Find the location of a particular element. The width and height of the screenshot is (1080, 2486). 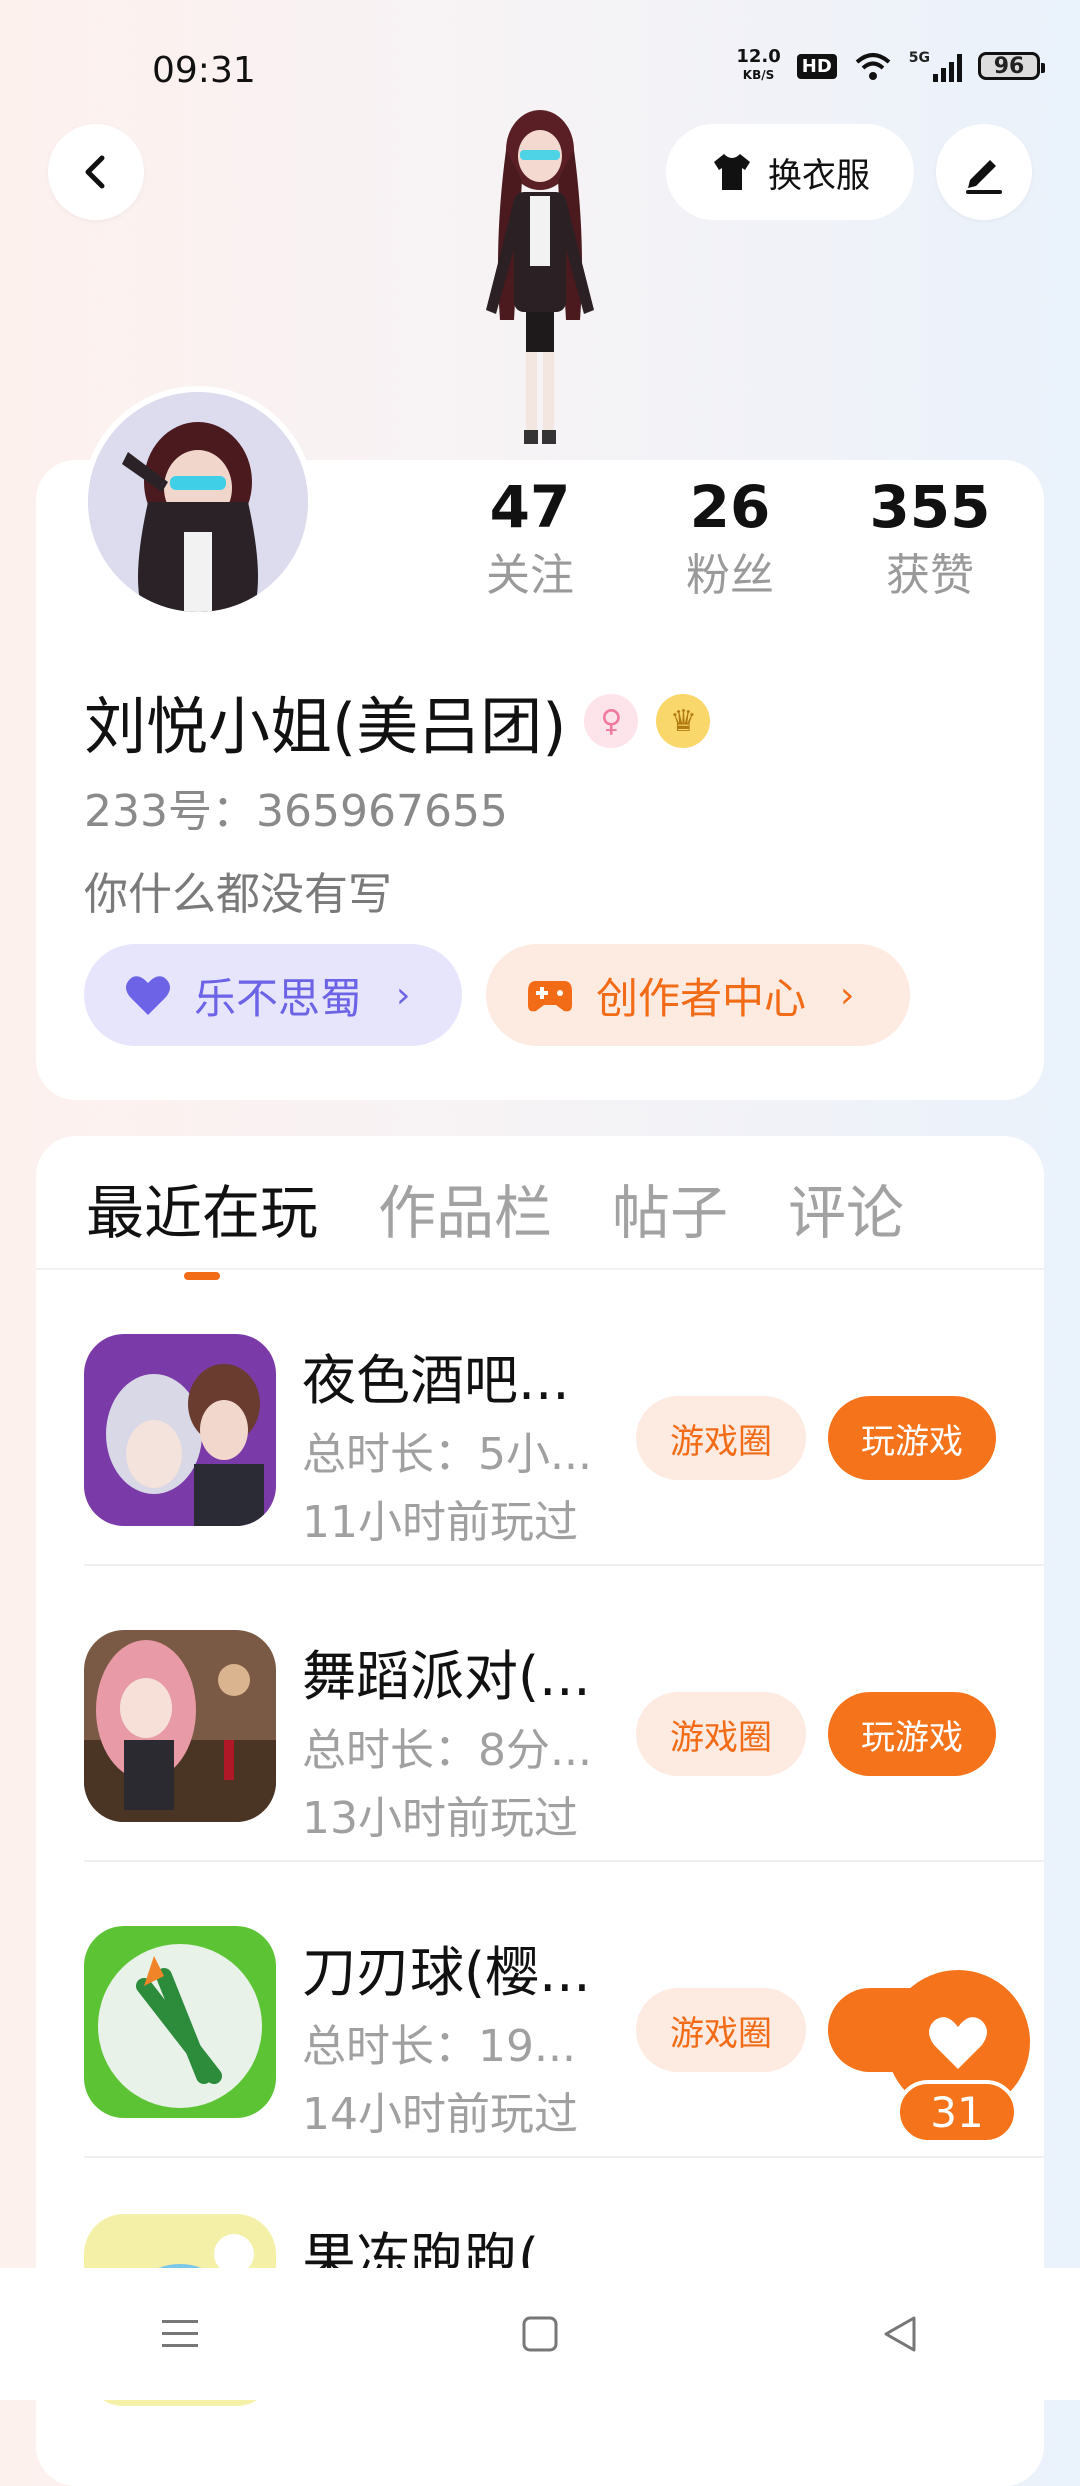

menu-icon is located at coordinates (180, 2333).